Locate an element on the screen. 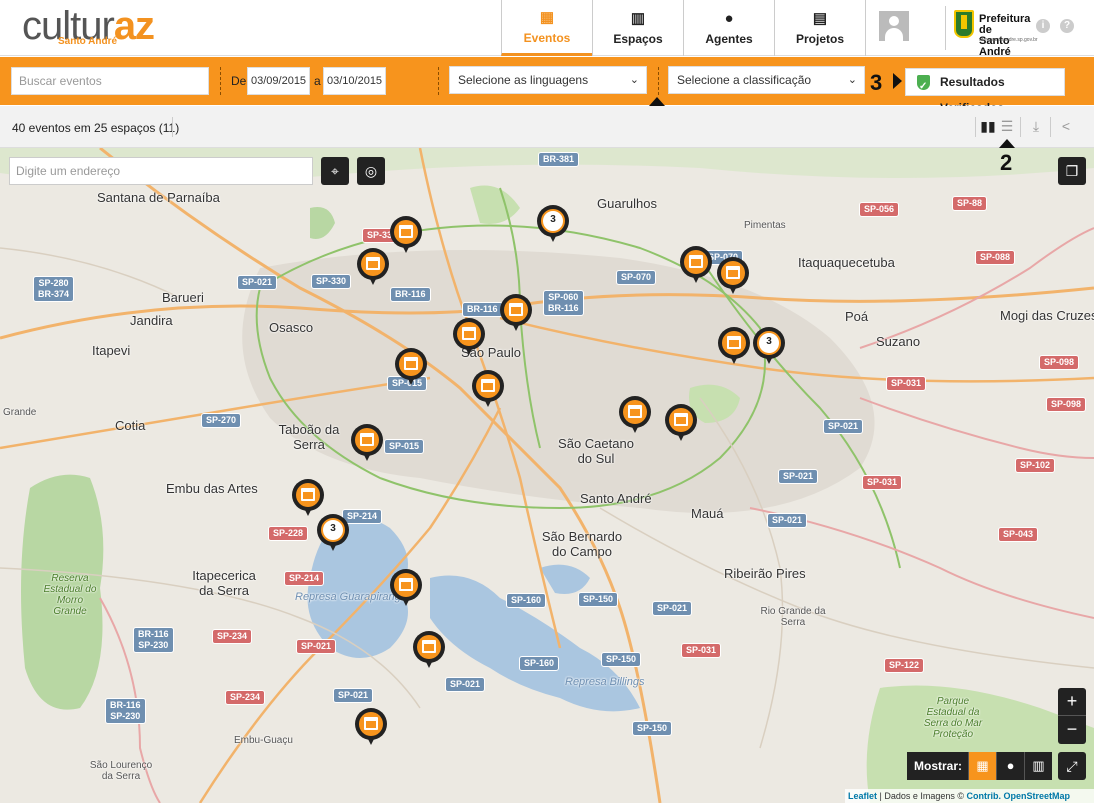 This screenshot has width=1094, height=803. leaflet-link: Leaflet is located at coordinates (862, 796).